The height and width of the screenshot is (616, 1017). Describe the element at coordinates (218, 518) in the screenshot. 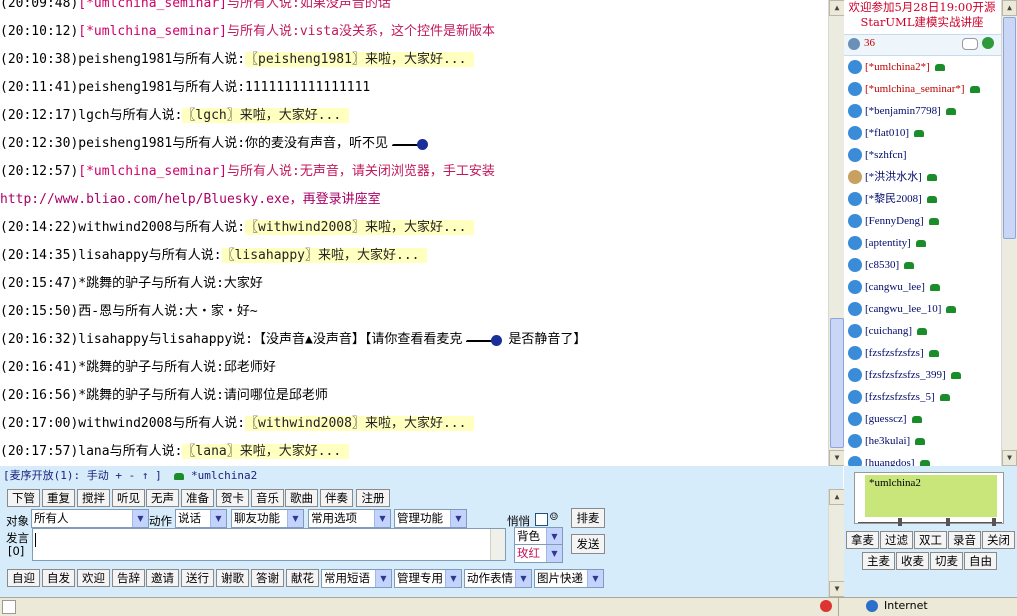

I see `chevron-down-icon: ▼` at that location.